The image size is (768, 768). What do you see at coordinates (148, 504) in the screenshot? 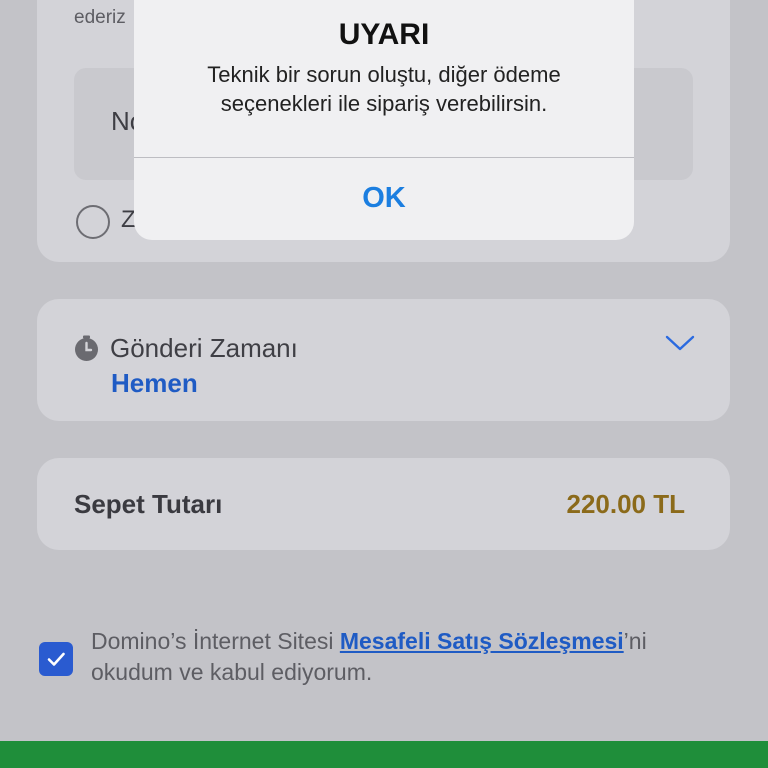
I see `cart-total-label: Sepet Tutarı` at bounding box center [148, 504].